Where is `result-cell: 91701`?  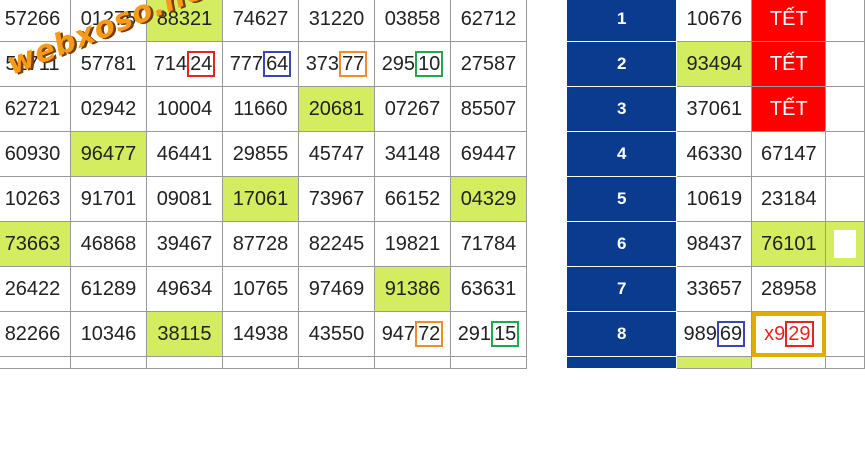 result-cell: 91701 is located at coordinates (108, 199).